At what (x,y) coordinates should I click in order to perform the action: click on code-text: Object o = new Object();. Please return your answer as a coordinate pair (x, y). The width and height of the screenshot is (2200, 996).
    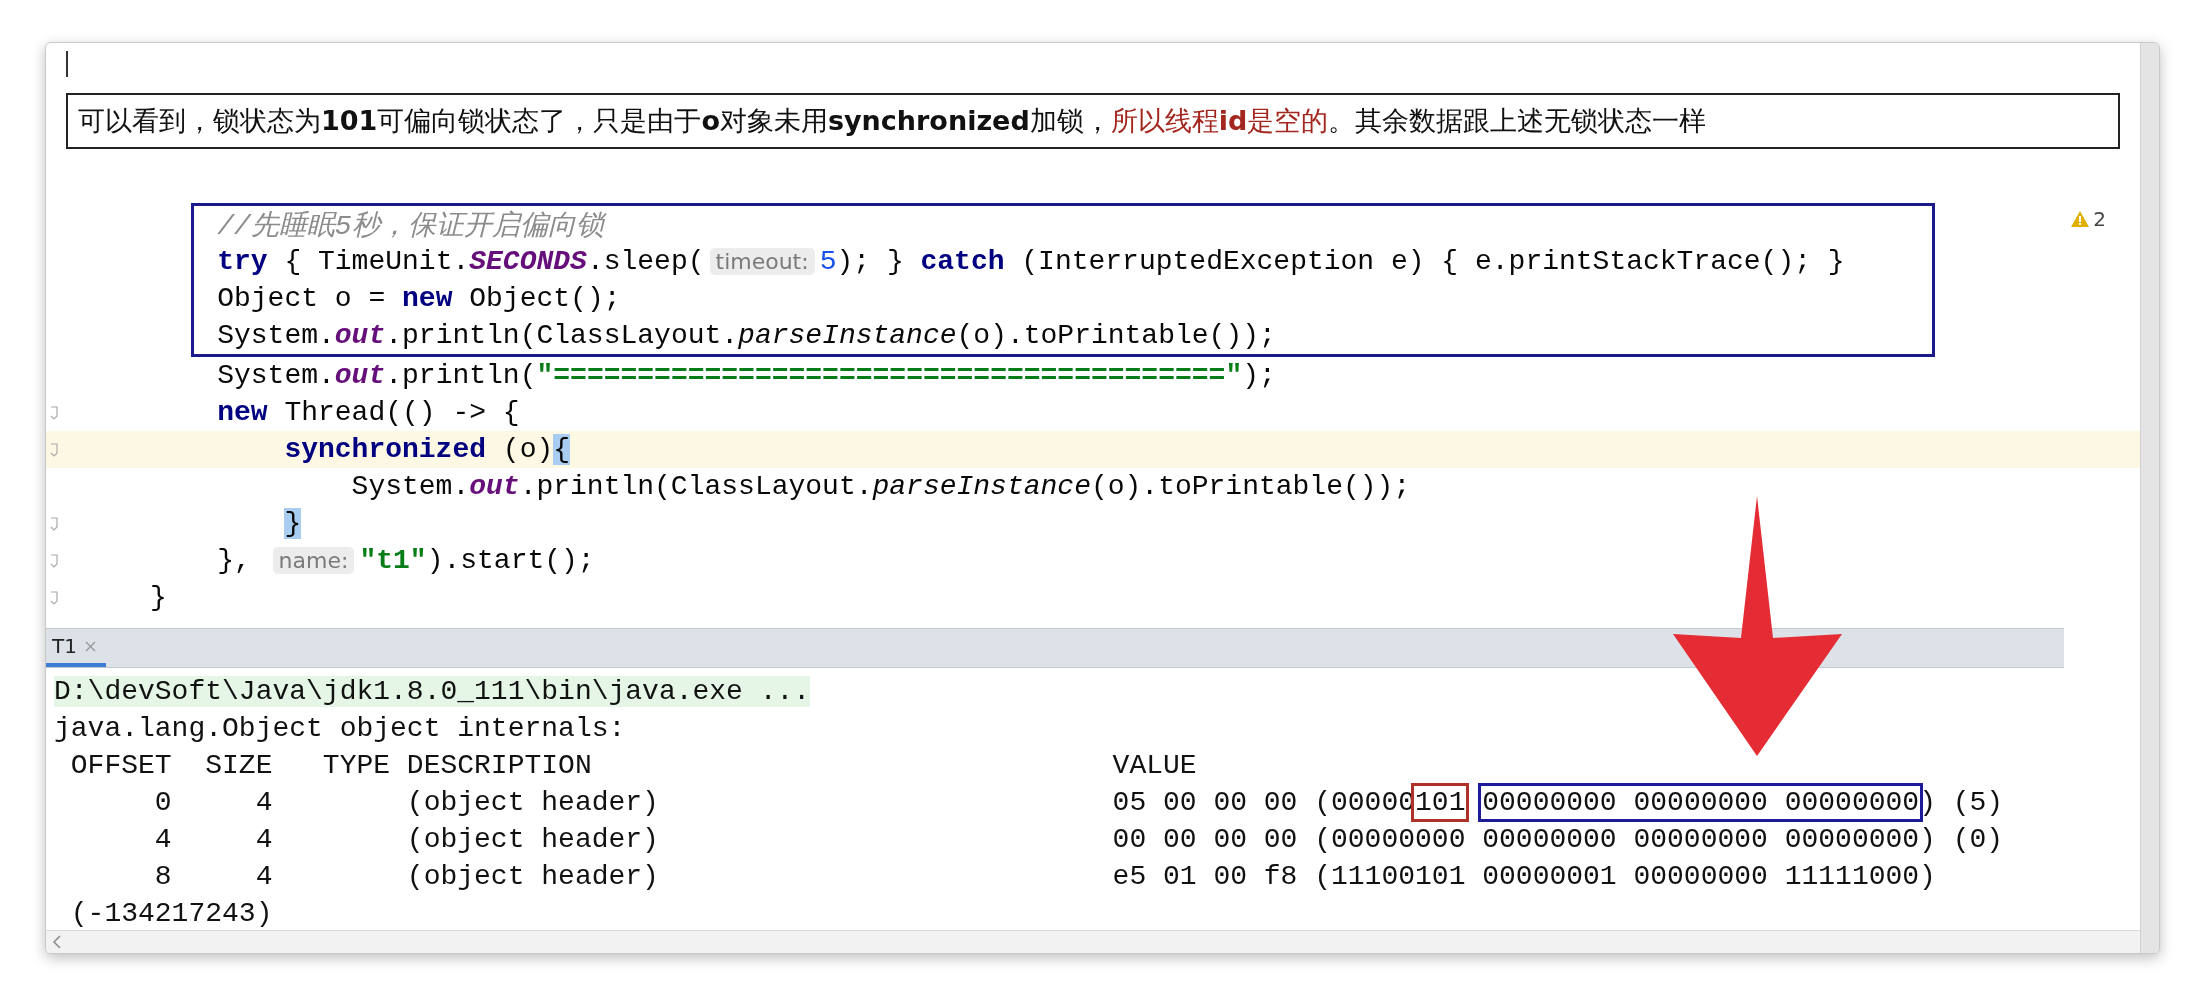
    Looking at the image, I should click on (419, 298).